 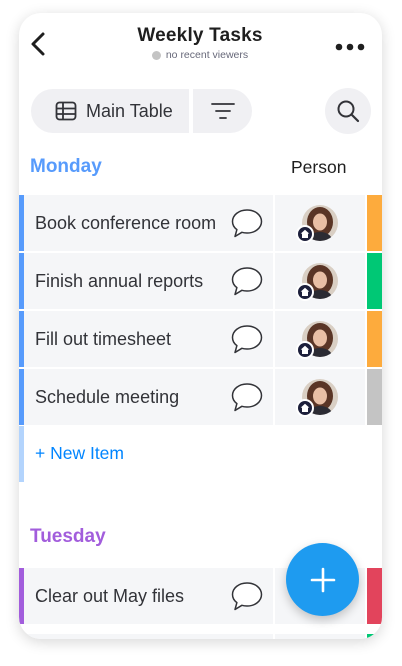 I want to click on view-selector-label: Main Table, so click(x=129, y=110).